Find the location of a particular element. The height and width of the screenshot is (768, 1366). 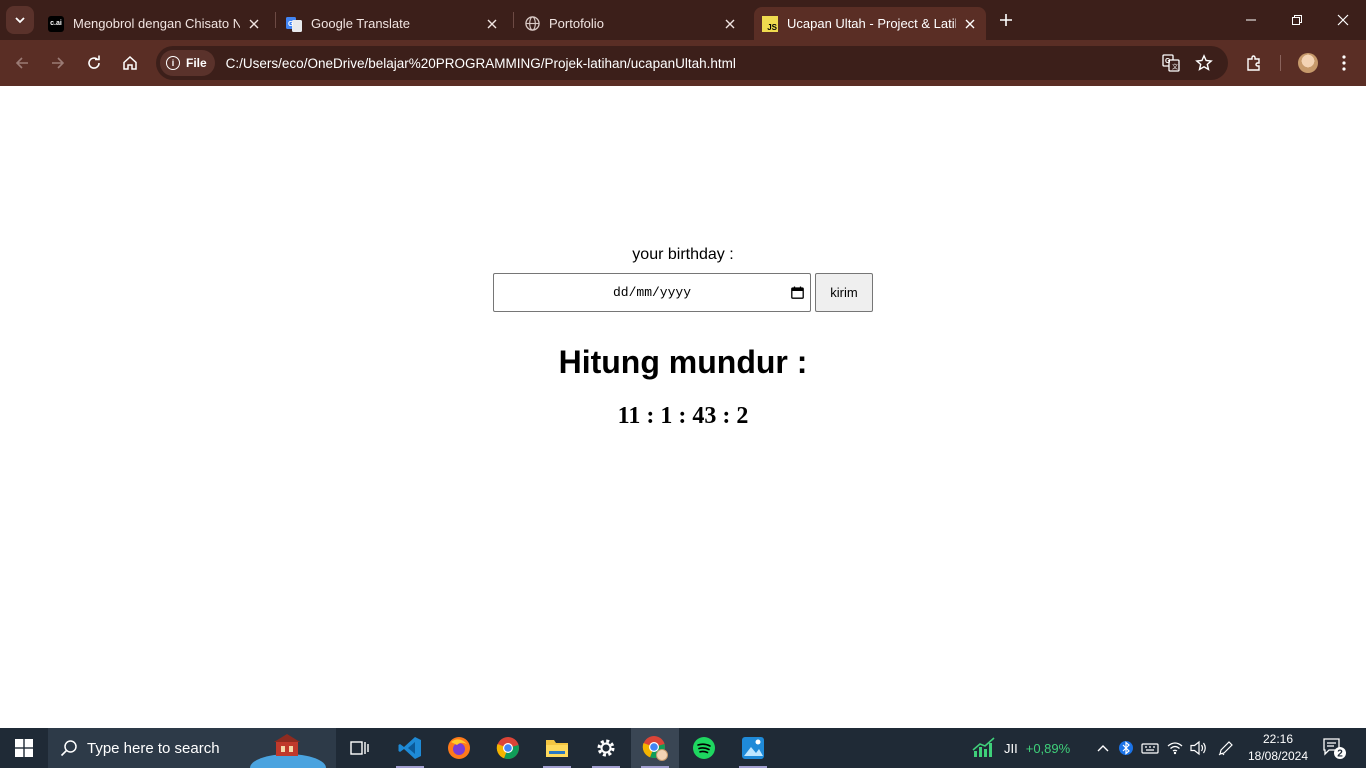

chevron-down-icon is located at coordinates (20, 20).